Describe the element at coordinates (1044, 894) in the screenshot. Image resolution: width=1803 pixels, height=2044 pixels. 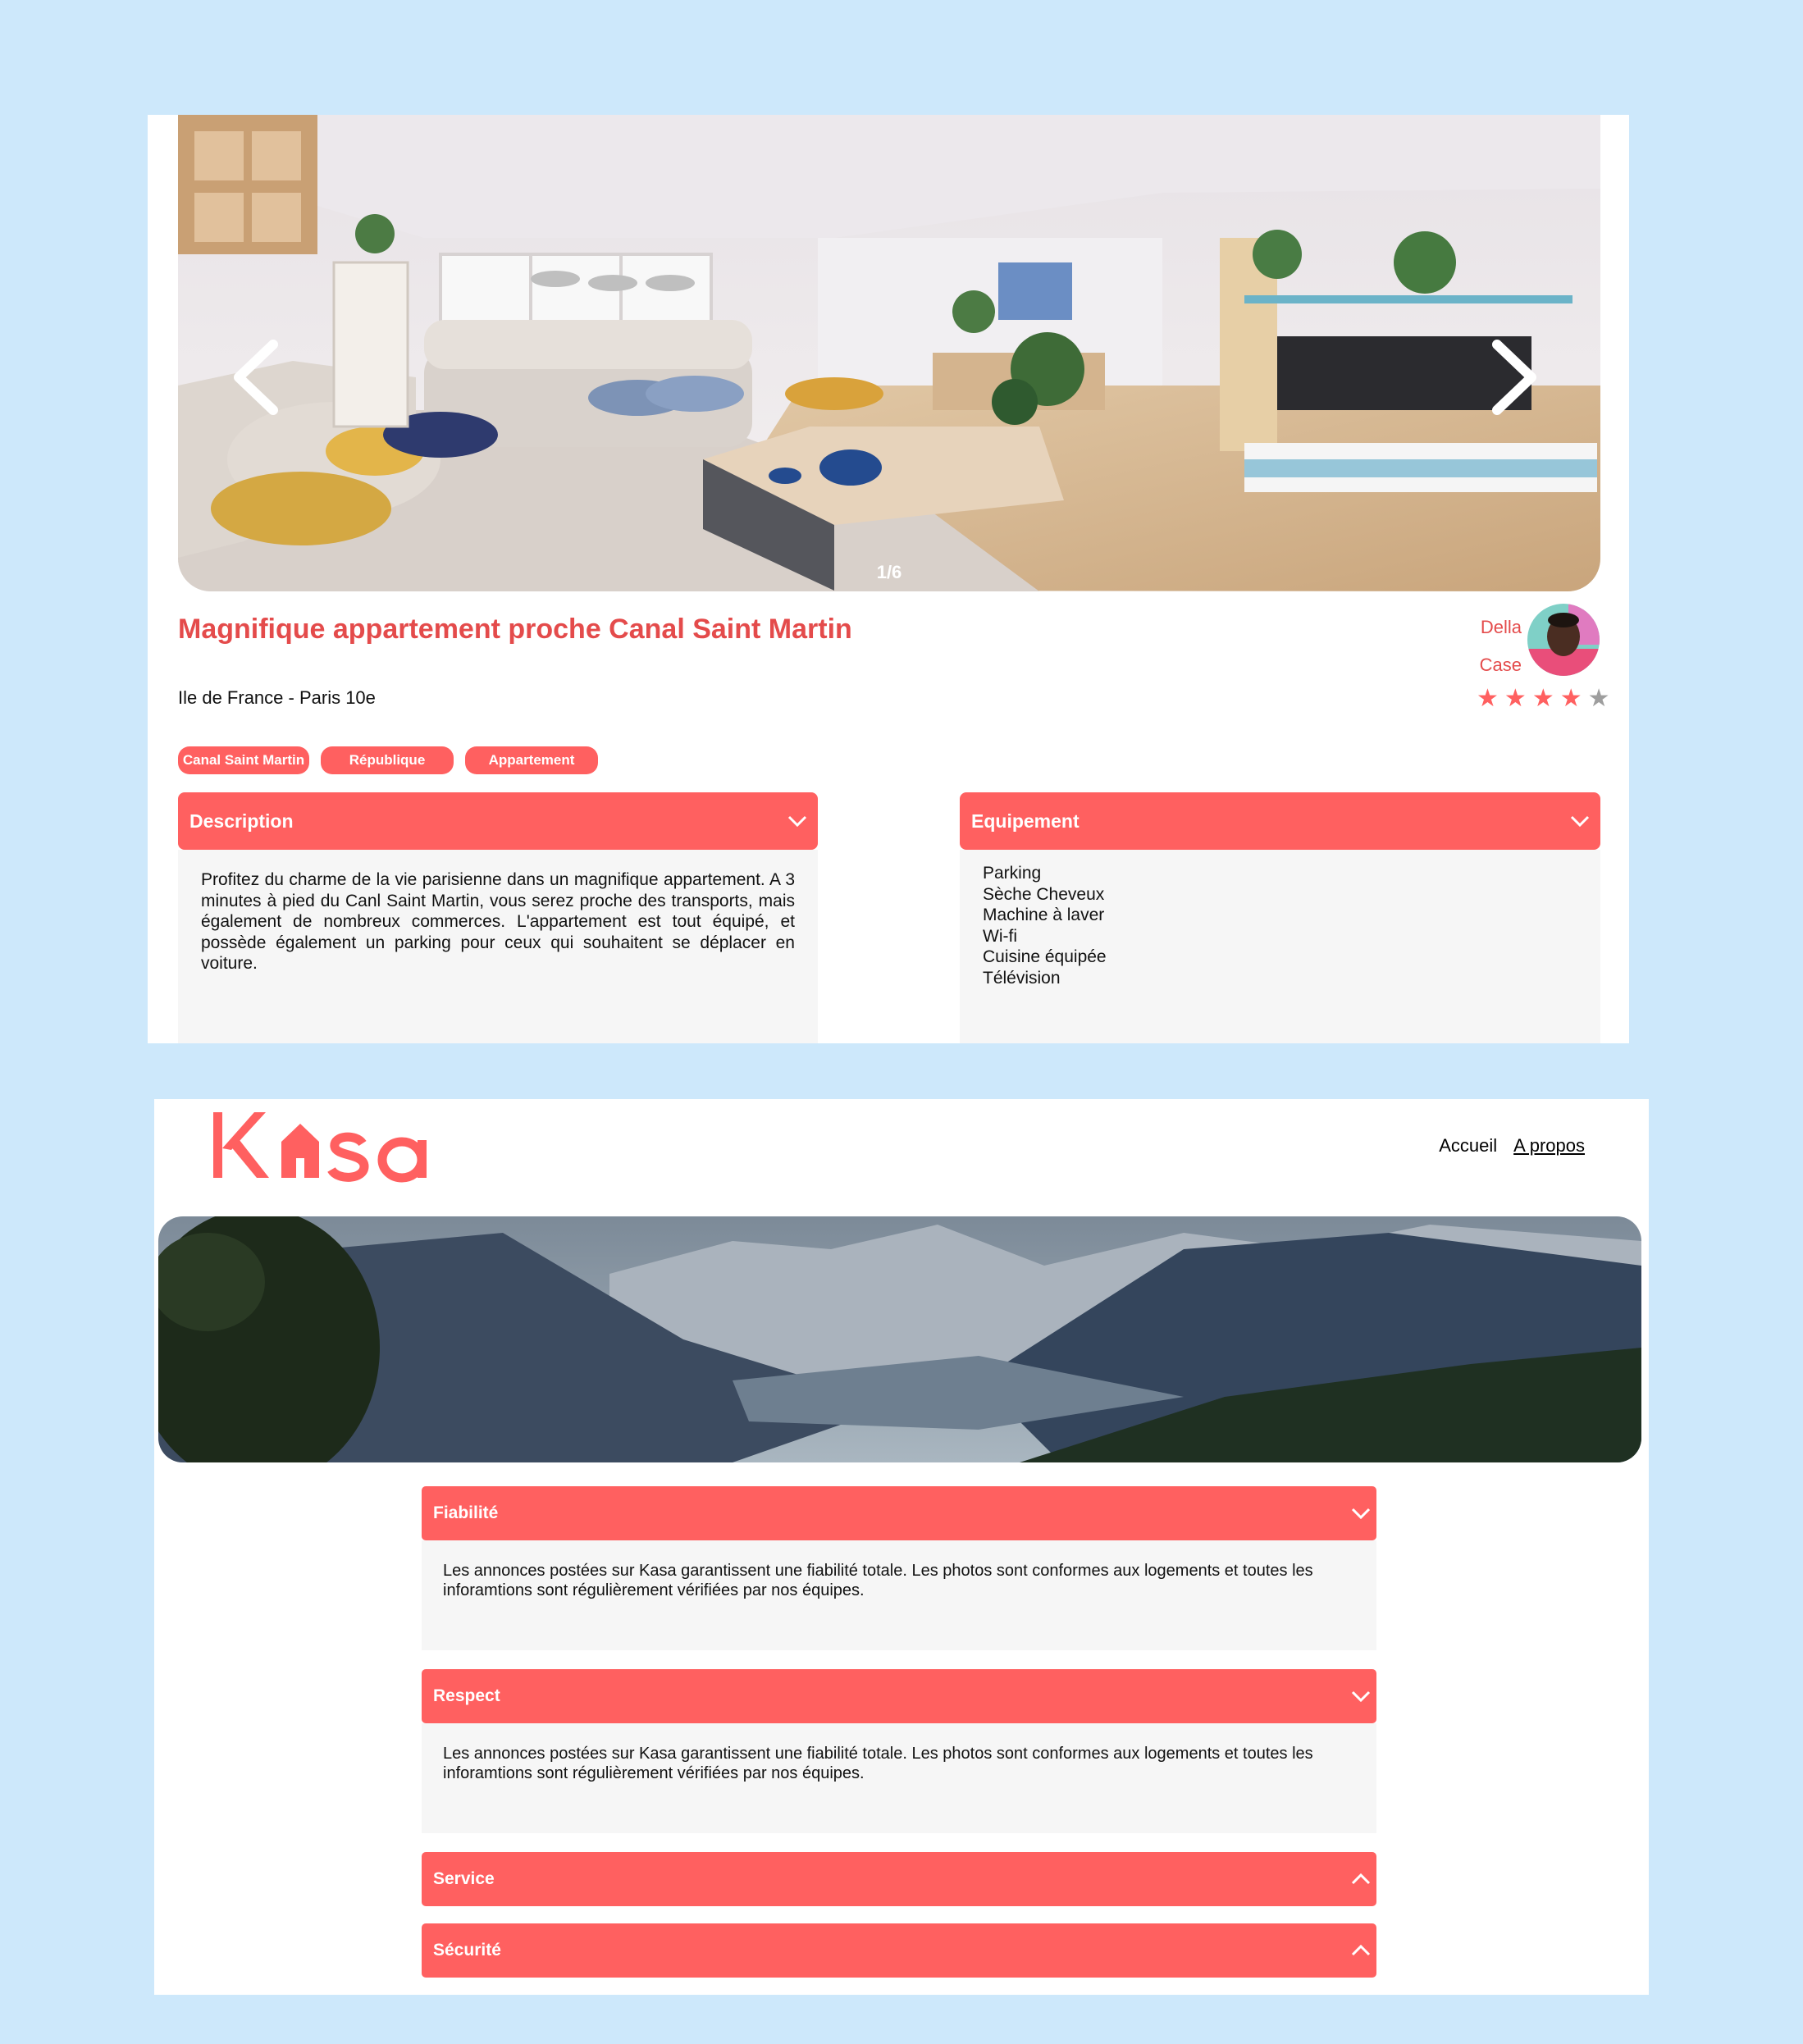
I see `equipment-item: Sèche Cheveux` at that location.